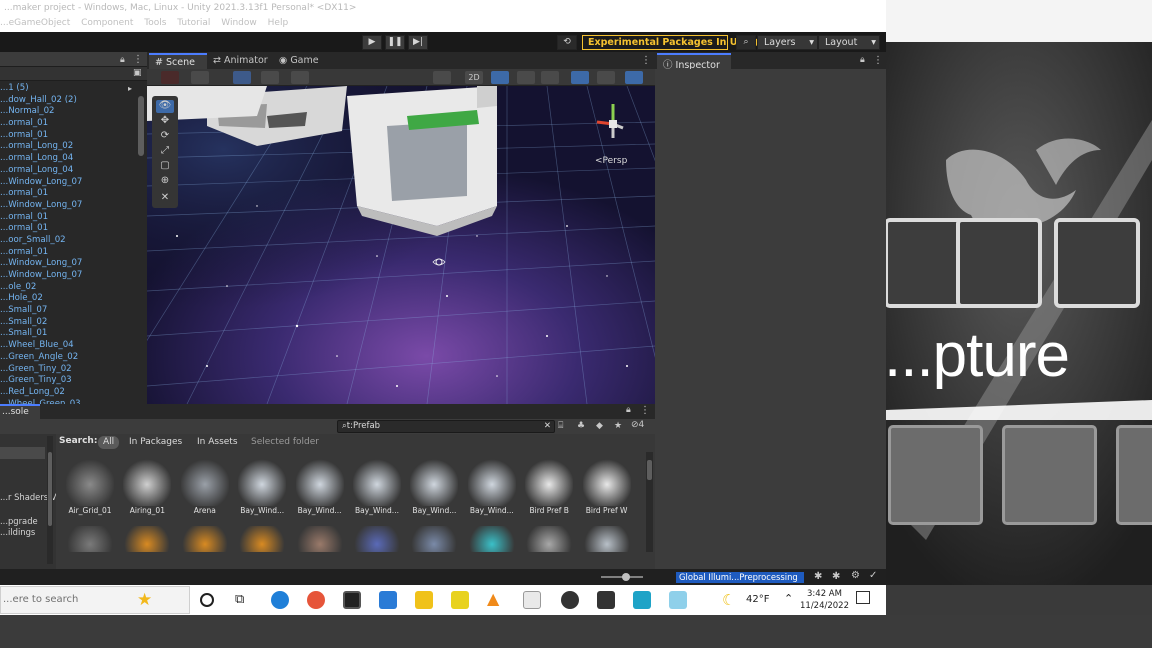 Image resolution: width=1152 pixels, height=648 pixels. Describe the element at coordinates (35, 23) in the screenshot. I see `menu-item-gameobject: ...eGameObject` at that location.